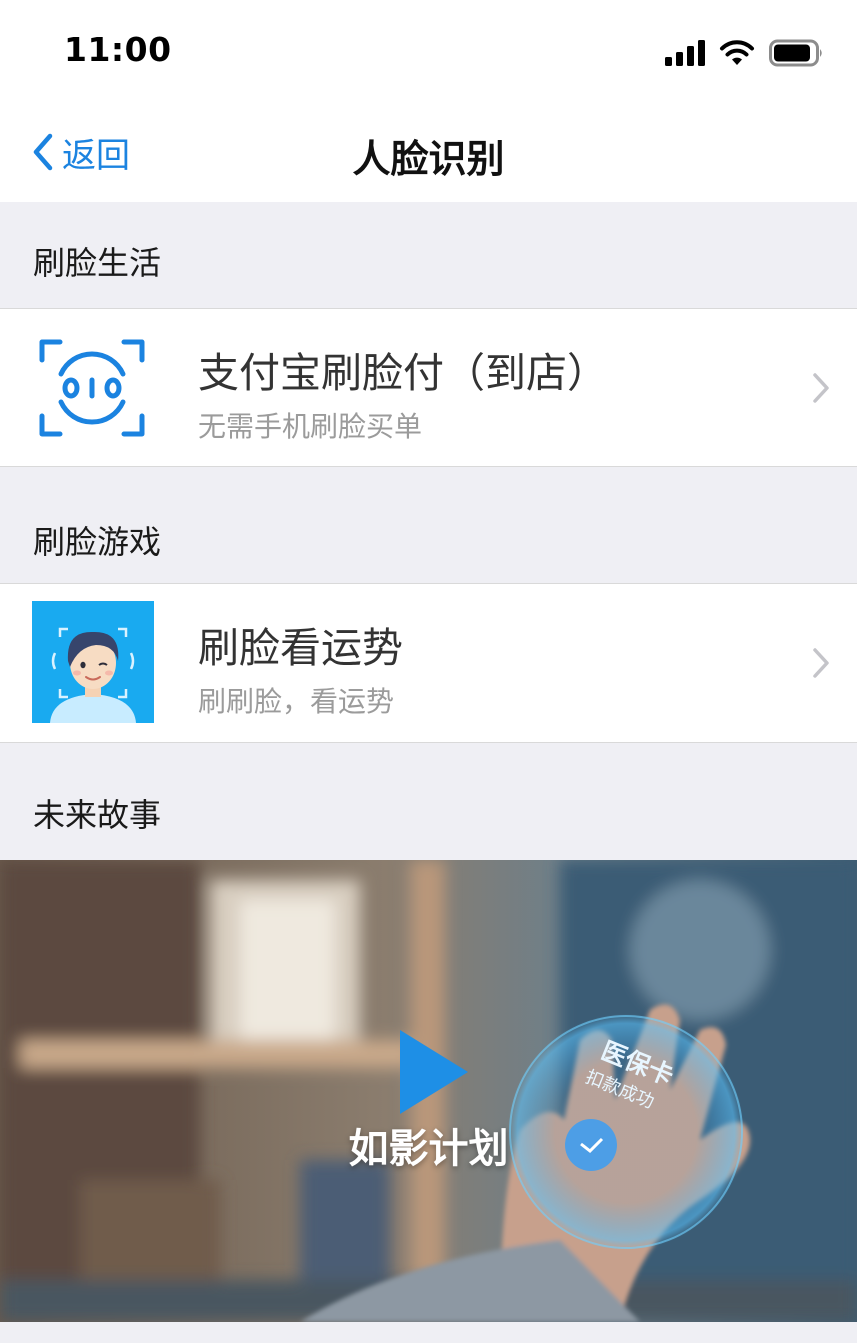 The image size is (857, 1343). Describe the element at coordinates (296, 701) in the screenshot. I see `item-subtitle: 刷刷脸，看运势` at that location.